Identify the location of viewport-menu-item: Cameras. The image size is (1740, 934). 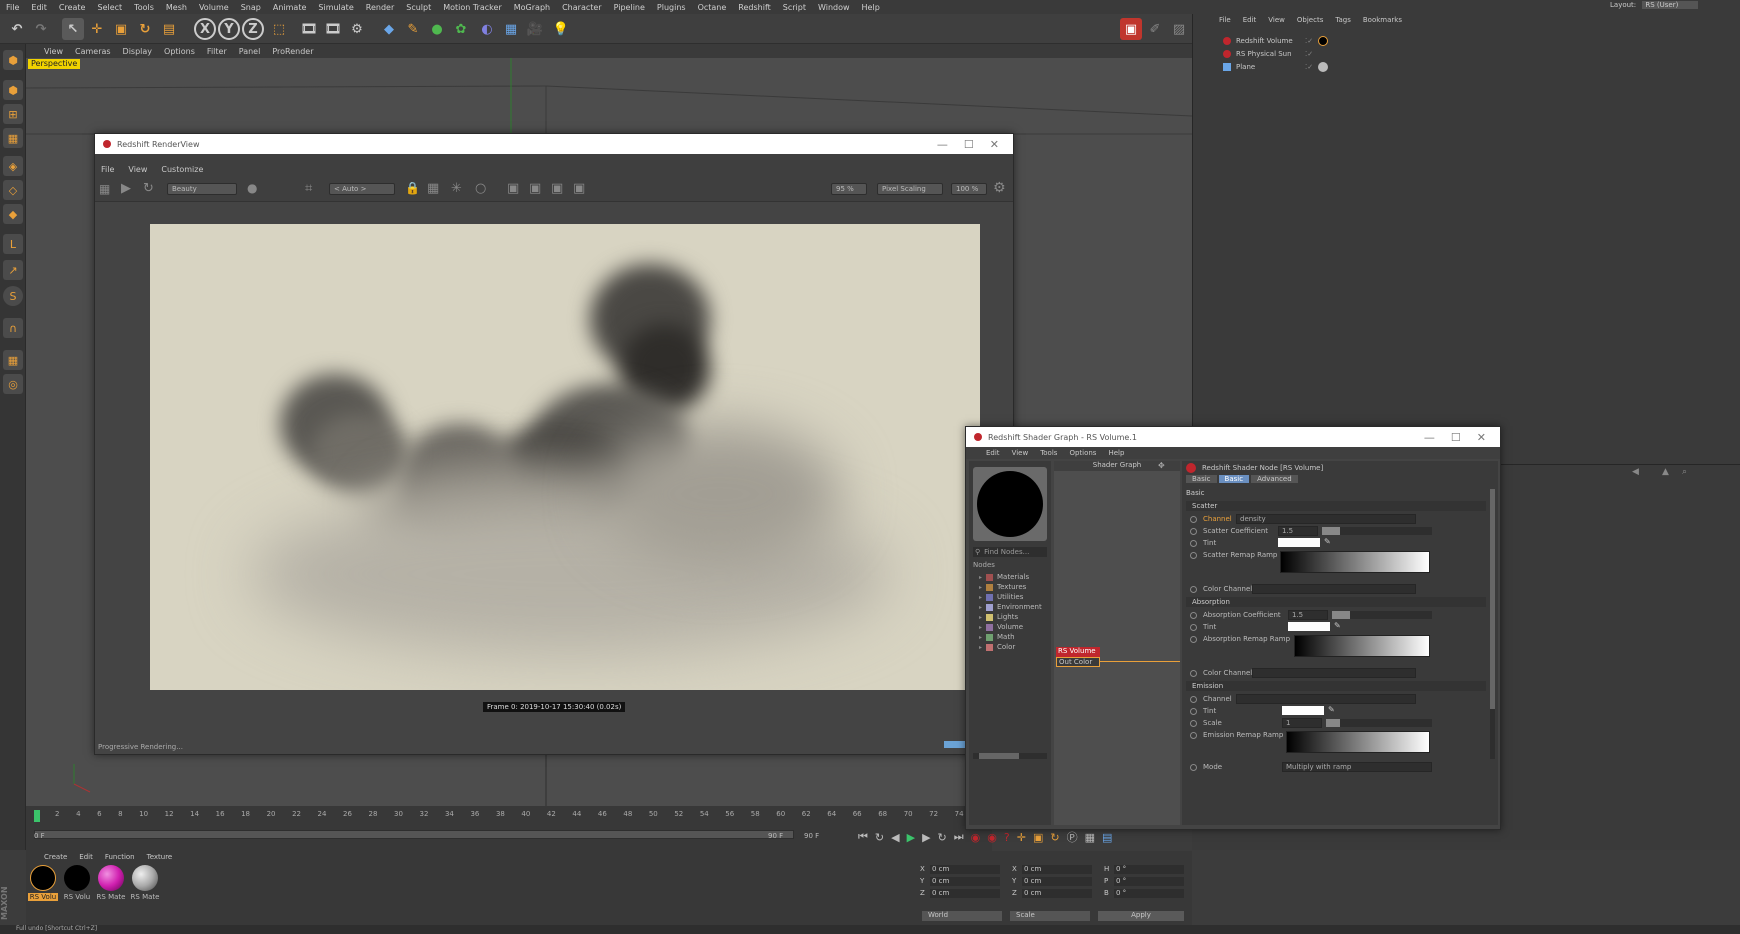
(93, 51).